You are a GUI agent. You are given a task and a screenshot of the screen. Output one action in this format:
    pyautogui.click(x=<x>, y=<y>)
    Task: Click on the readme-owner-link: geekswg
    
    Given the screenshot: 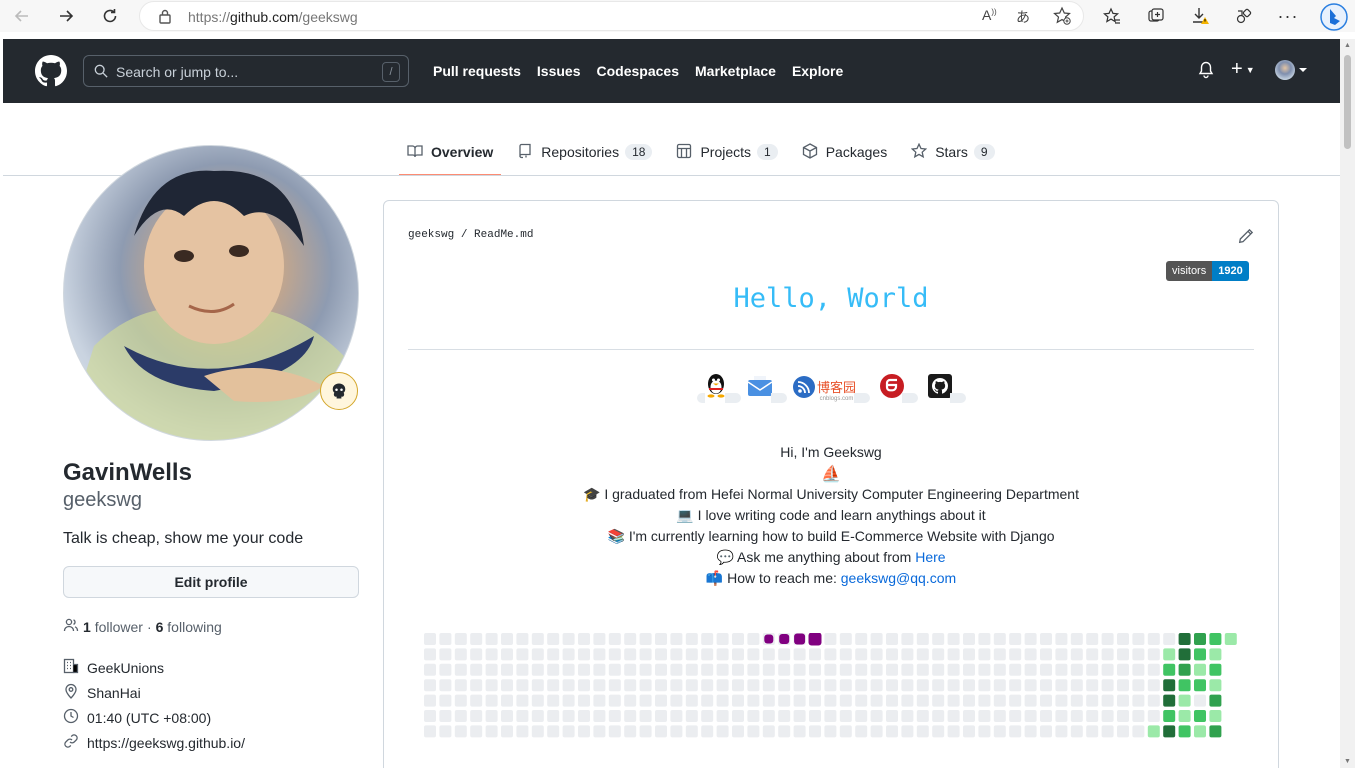 What is the action you would take?
    pyautogui.click(x=431, y=235)
    